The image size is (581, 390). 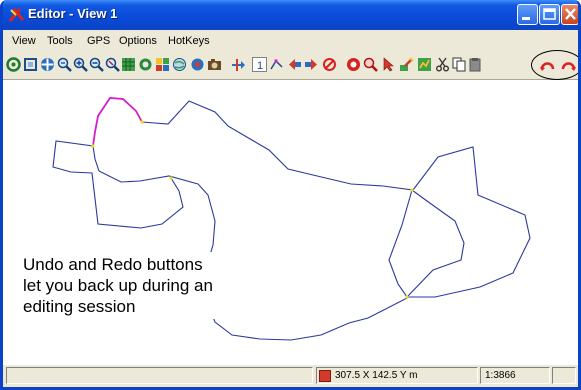 What do you see at coordinates (112, 64) in the screenshot?
I see `zoom-previous-icon` at bounding box center [112, 64].